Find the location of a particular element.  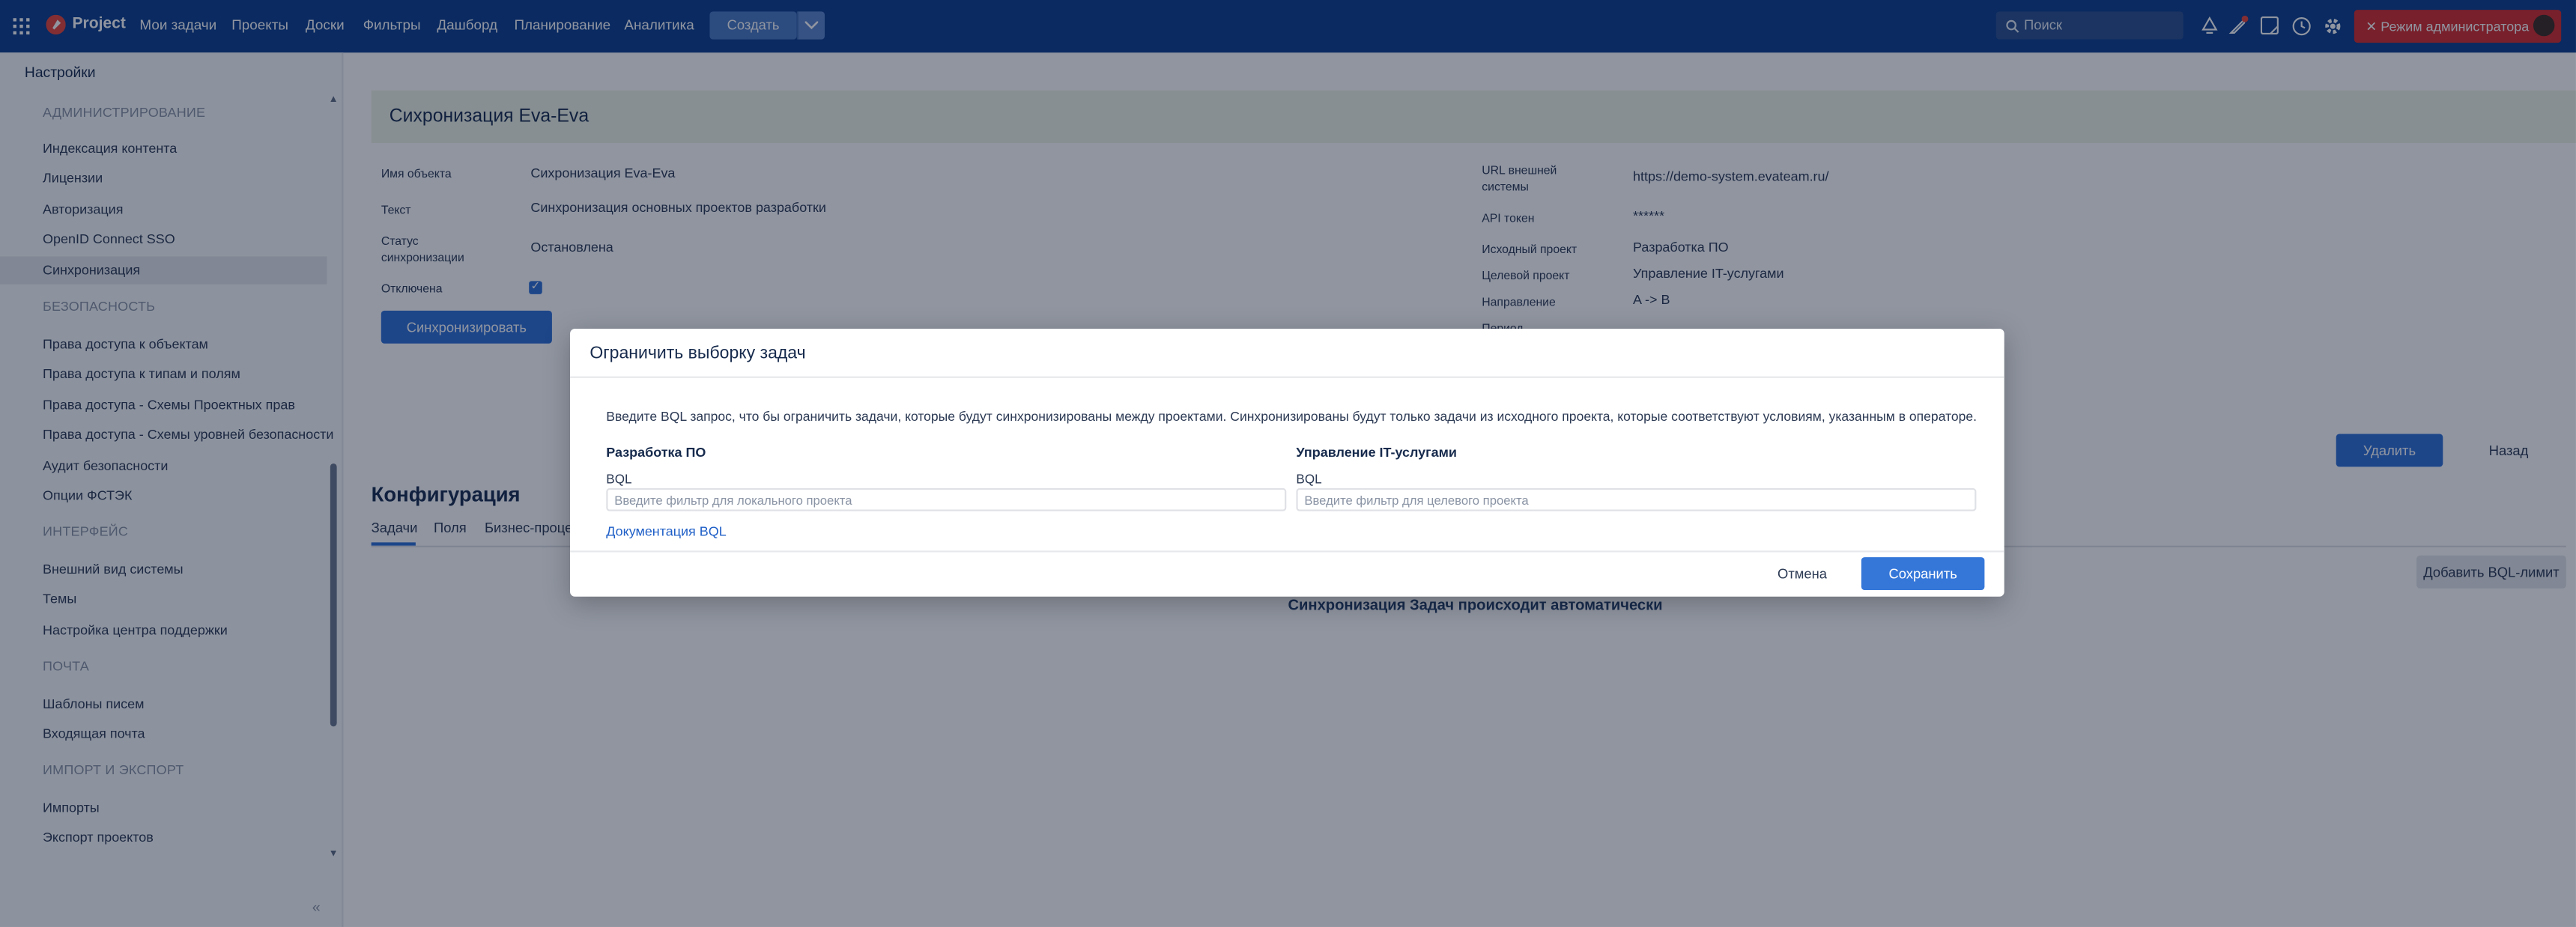

dialog-footer-divider is located at coordinates (1287, 551).